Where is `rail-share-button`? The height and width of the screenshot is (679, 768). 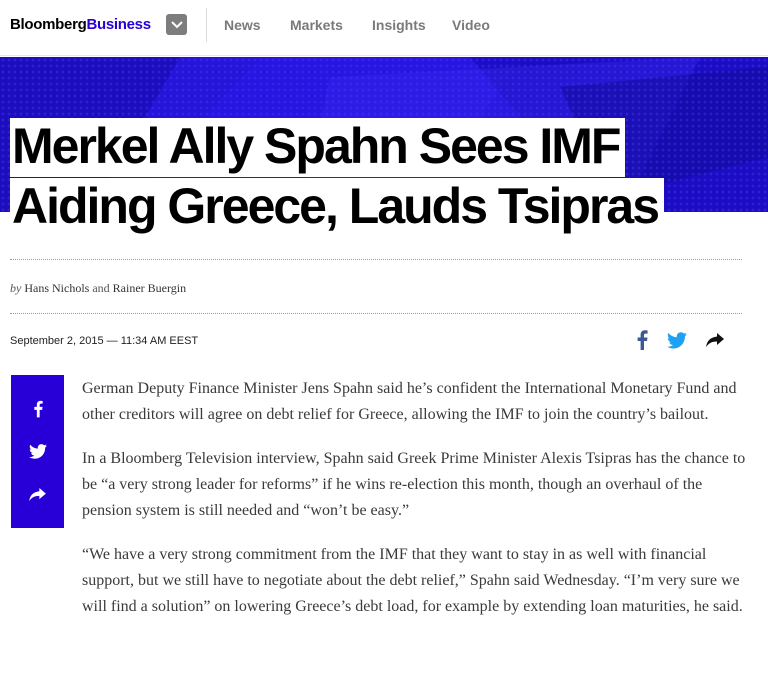
rail-share-button is located at coordinates (37, 494).